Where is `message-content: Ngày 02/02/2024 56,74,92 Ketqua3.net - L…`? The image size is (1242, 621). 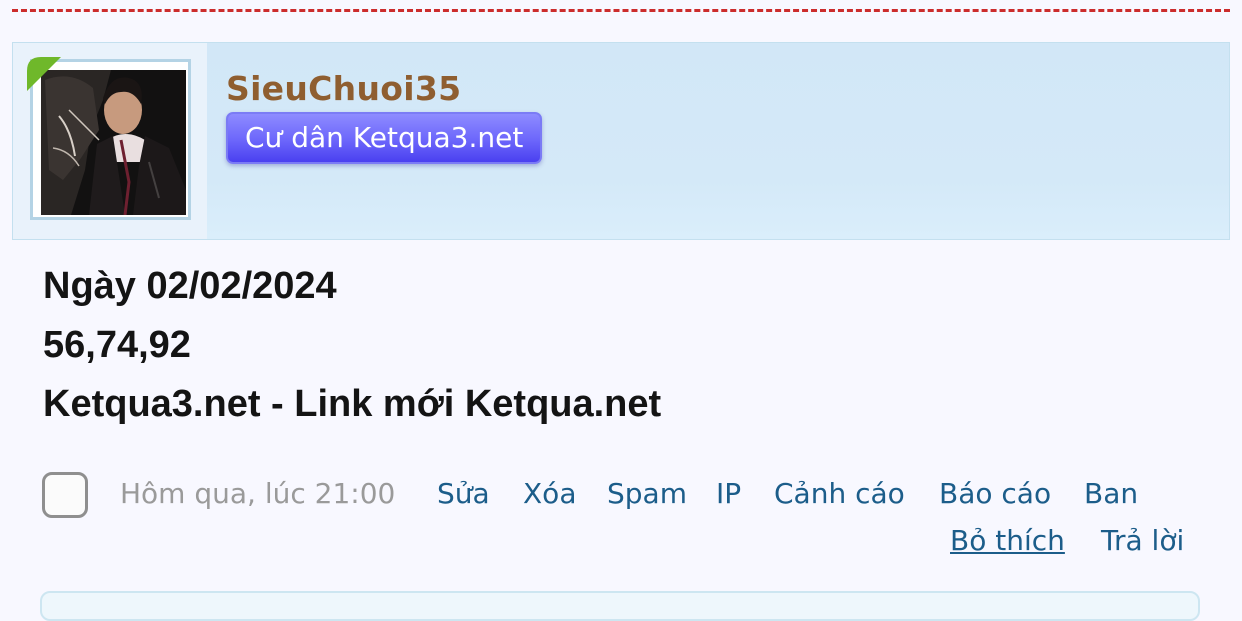
message-content: Ngày 02/02/2024 56,74,92 Ketqua3.net - L… is located at coordinates (352, 348).